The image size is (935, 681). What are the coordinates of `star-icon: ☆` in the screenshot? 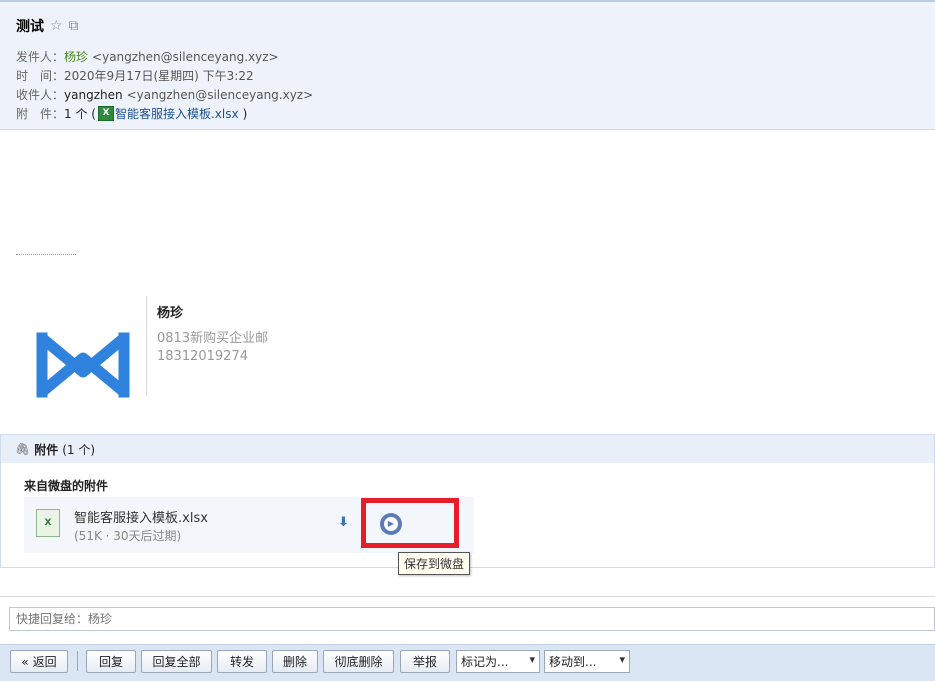 It's located at (56, 26).